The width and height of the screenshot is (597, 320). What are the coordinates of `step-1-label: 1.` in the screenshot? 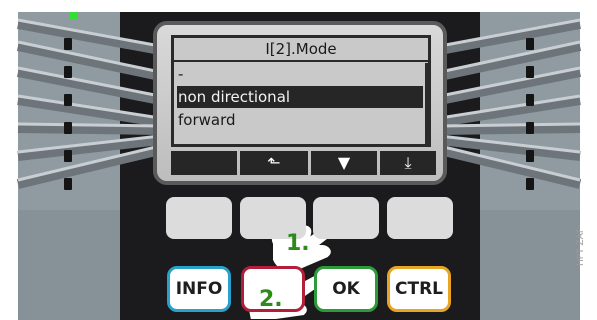 It's located at (298, 243).